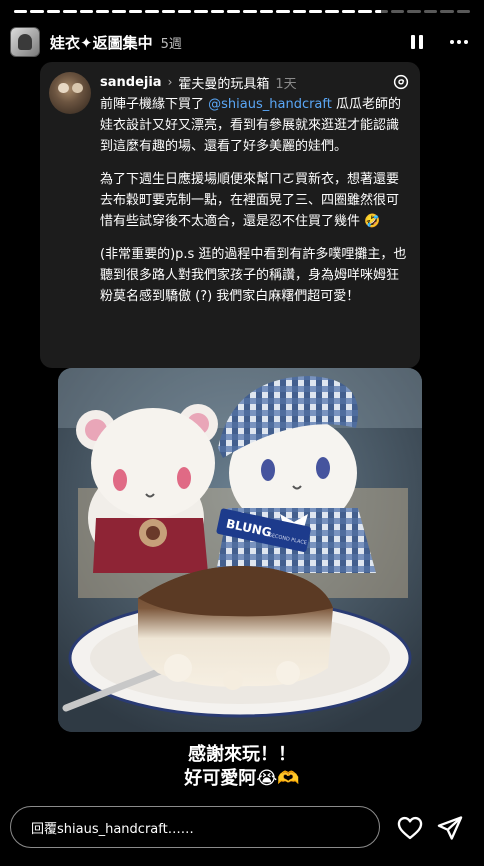  What do you see at coordinates (286, 84) in the screenshot?
I see `post-time: 1天` at bounding box center [286, 84].